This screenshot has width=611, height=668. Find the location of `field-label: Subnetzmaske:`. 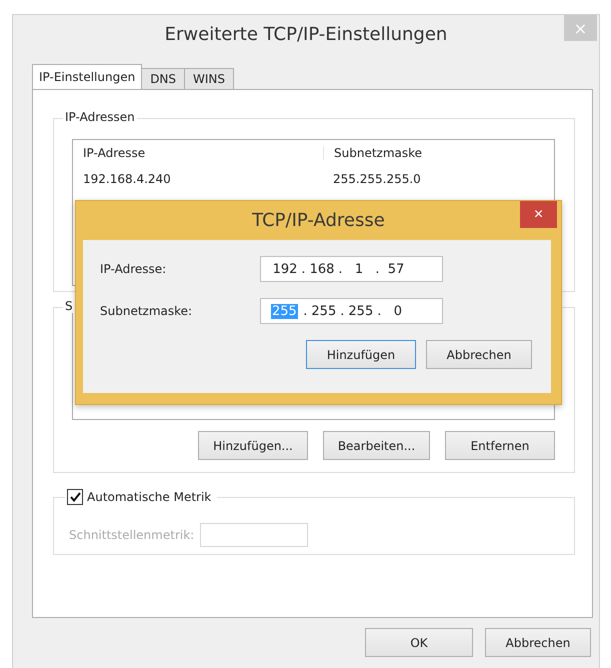

field-label: Subnetzmaske: is located at coordinates (147, 311).